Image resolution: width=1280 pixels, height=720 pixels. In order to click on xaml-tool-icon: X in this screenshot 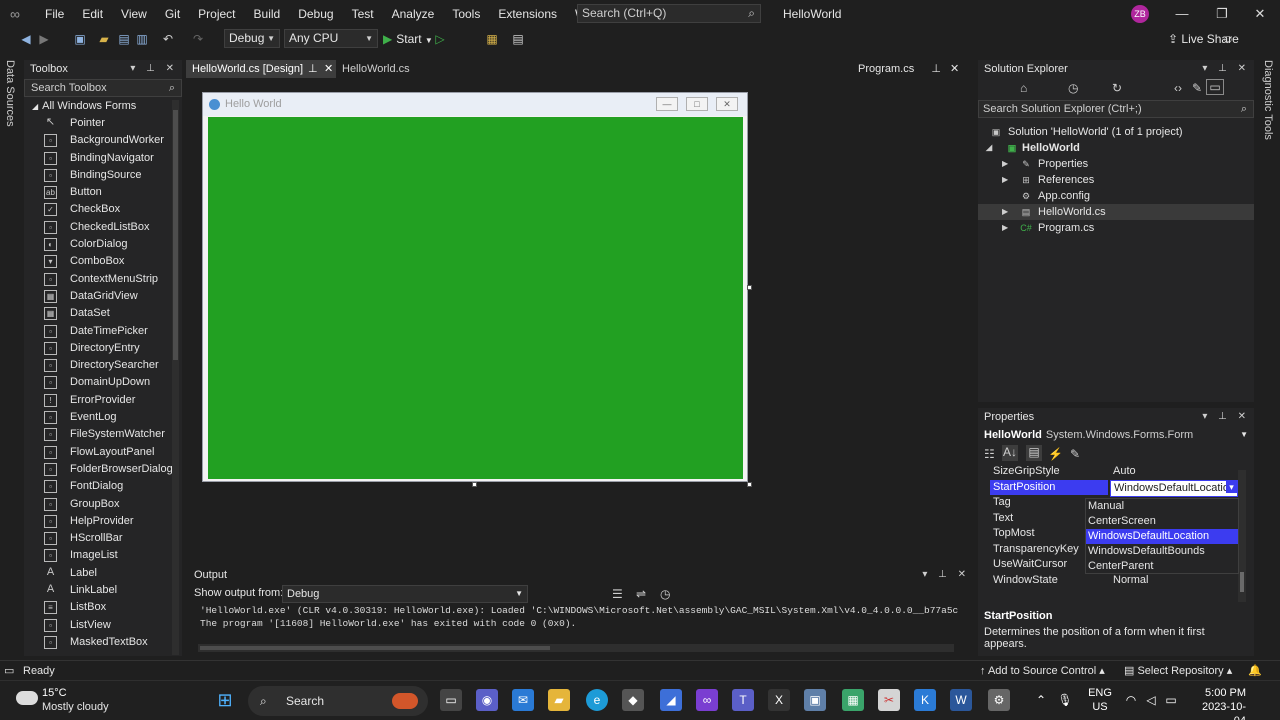, I will do `click(779, 700)`.